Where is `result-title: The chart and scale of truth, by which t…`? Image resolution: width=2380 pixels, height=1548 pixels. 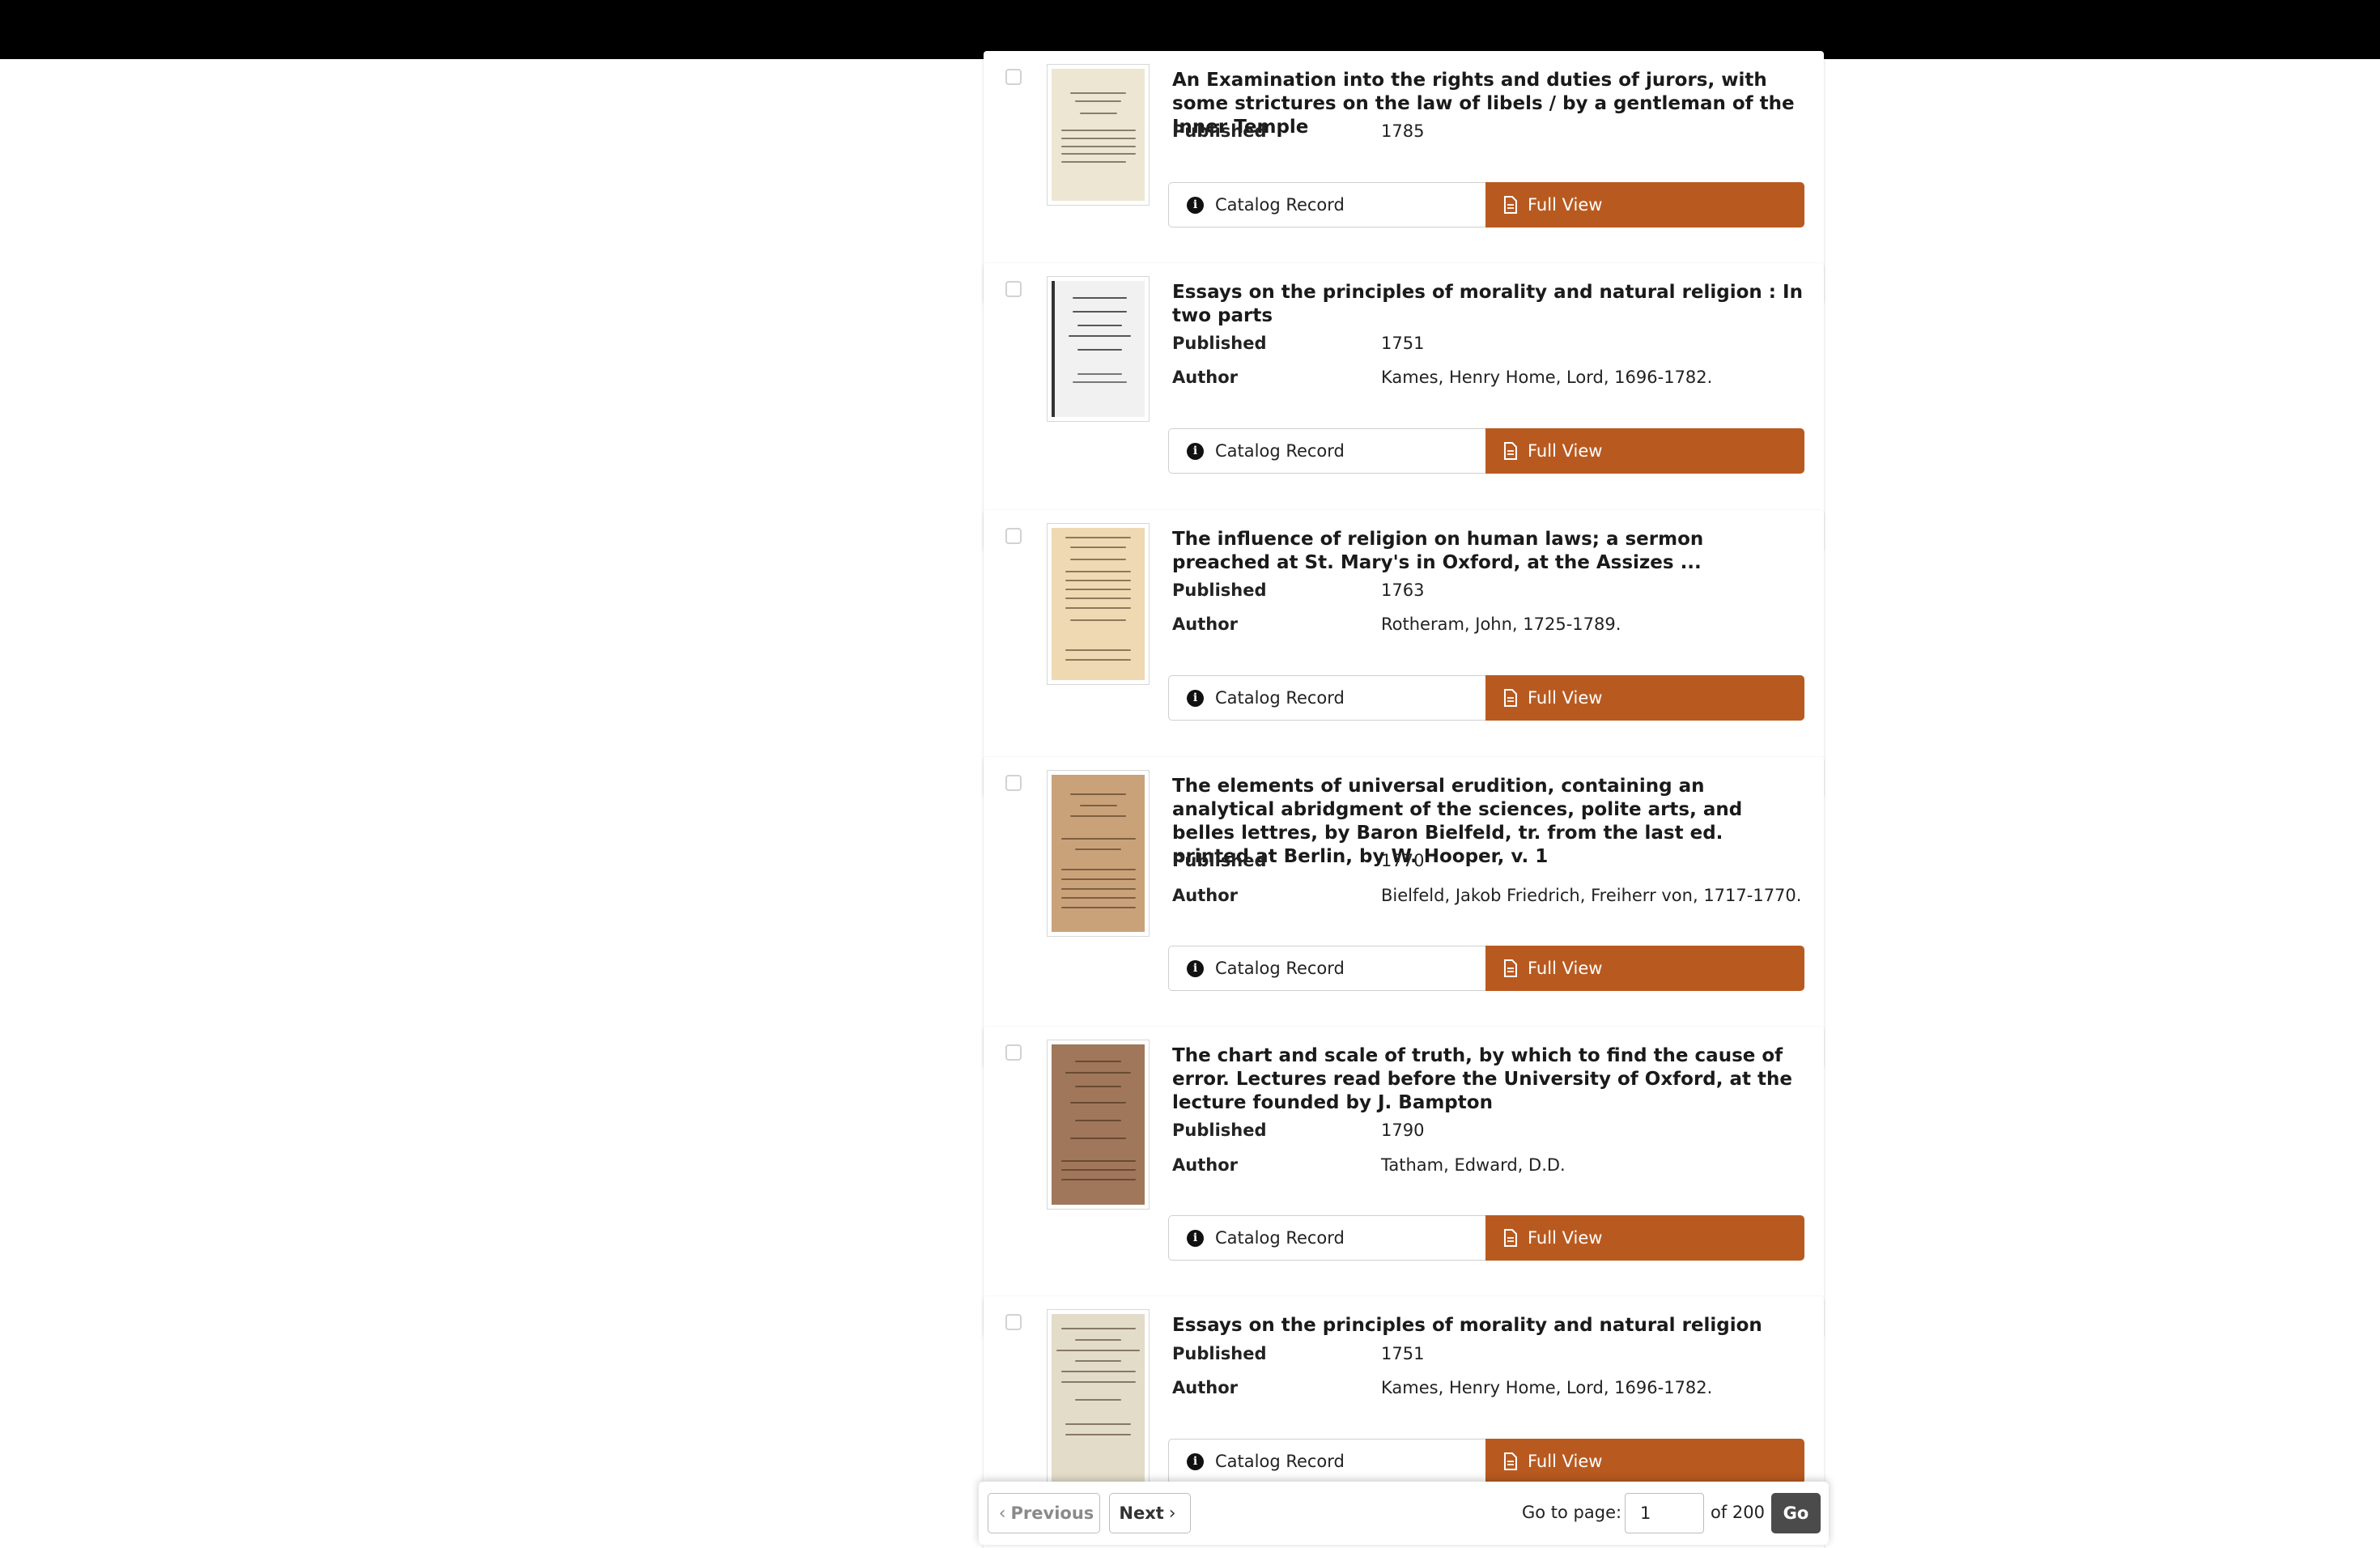 result-title: The chart and scale of truth, by which t… is located at coordinates (1488, 1080).